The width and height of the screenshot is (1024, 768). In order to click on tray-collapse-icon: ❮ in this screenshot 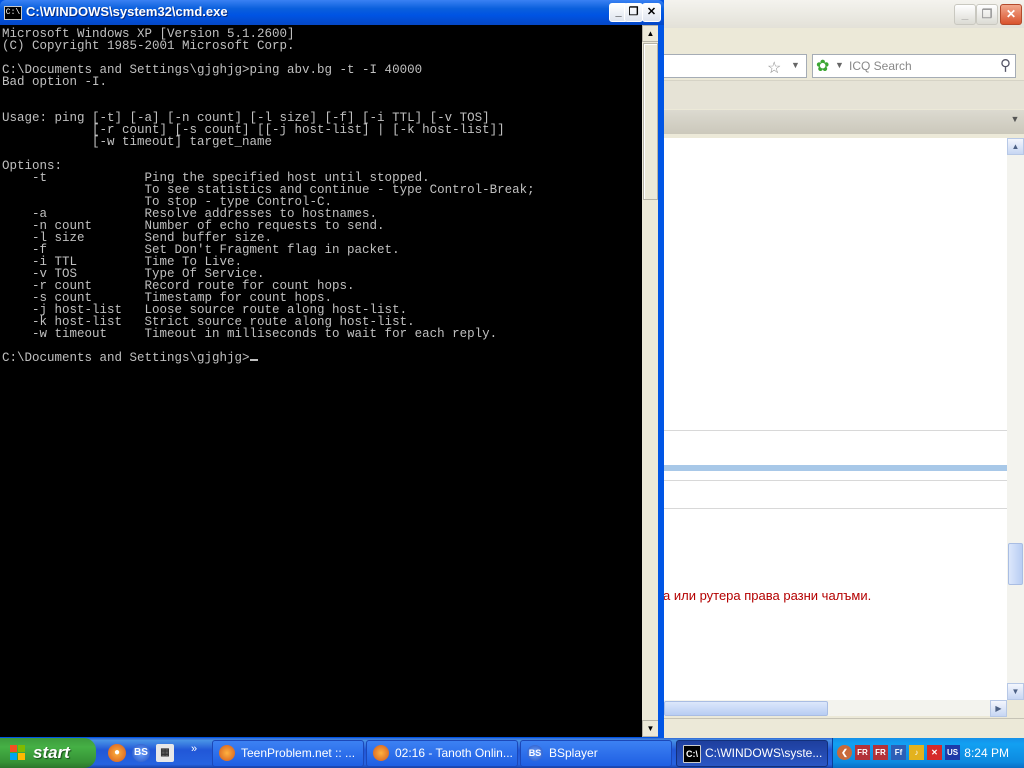, I will do `click(844, 752)`.